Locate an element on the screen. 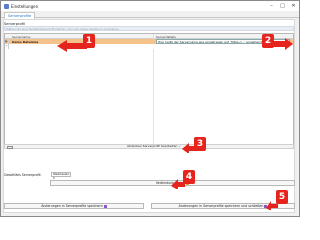 Image resolution: width=320 pixels, height=240 pixels. minimize-icon: – is located at coordinates (271, 6).